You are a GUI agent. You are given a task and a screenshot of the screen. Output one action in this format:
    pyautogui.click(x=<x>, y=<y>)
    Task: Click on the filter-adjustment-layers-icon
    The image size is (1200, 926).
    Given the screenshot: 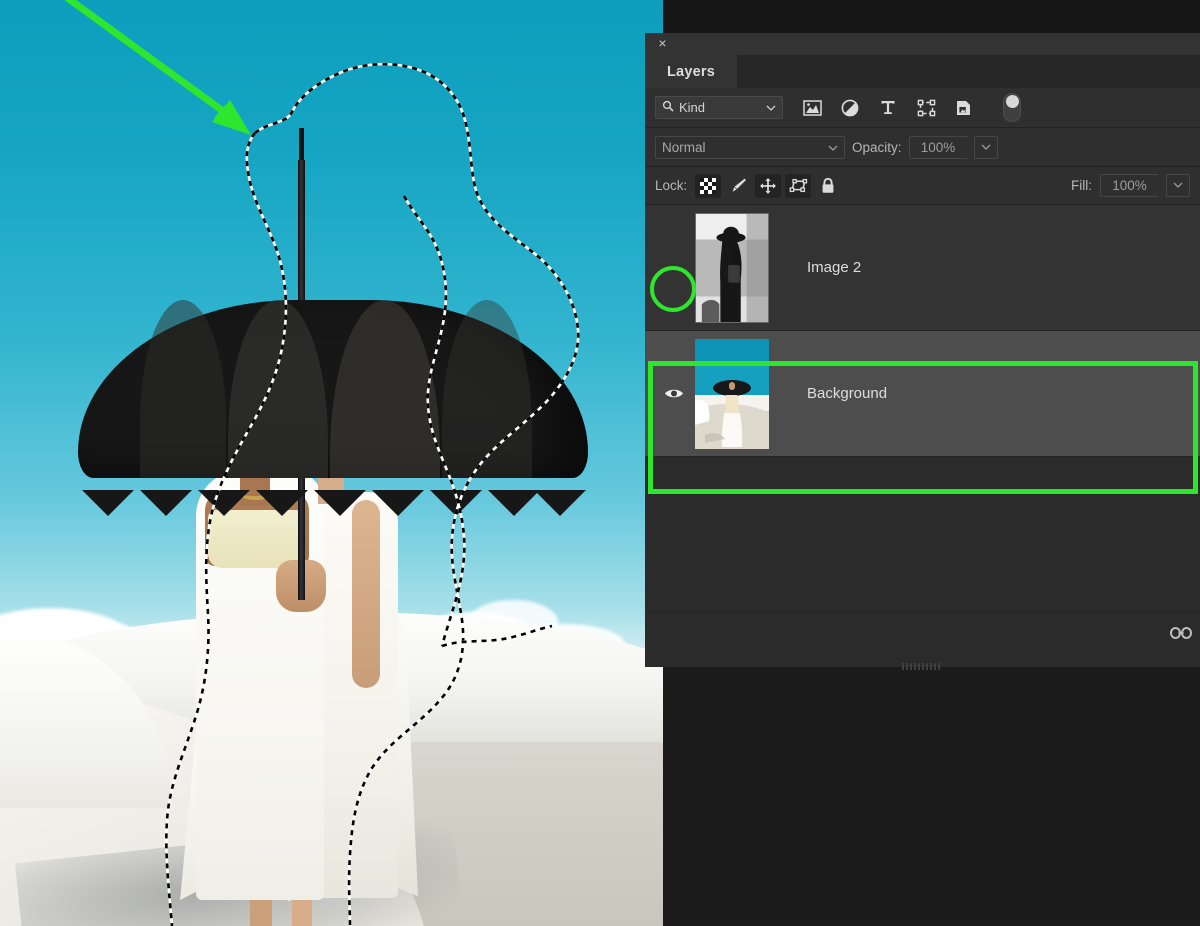 What is the action you would take?
    pyautogui.click(x=850, y=108)
    